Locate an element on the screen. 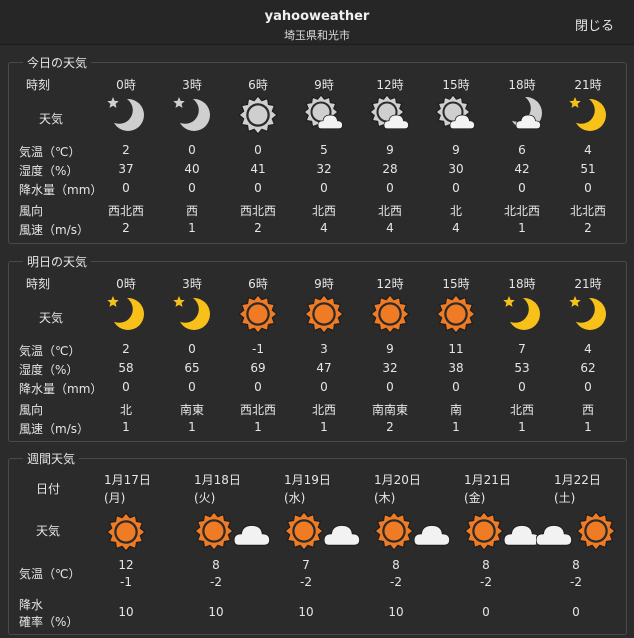 Image resolution: width=634 pixels, height=638 pixels. label-date: 日付 is located at coordinates (48, 489).